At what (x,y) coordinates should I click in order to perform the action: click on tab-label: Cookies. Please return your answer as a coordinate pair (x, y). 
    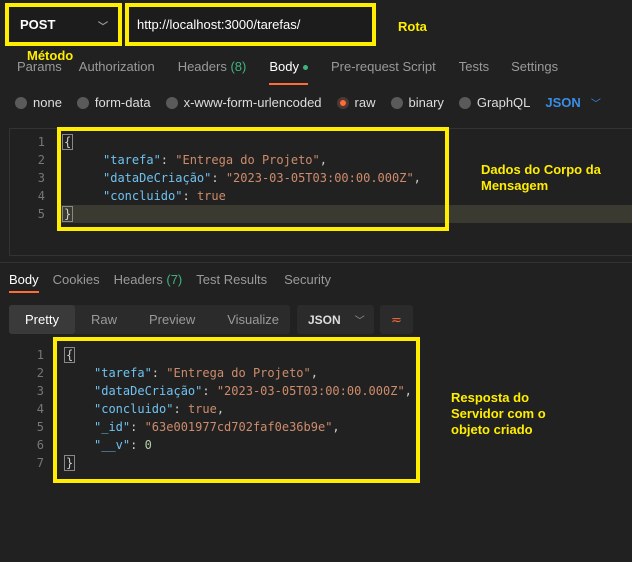
    Looking at the image, I should click on (76, 279).